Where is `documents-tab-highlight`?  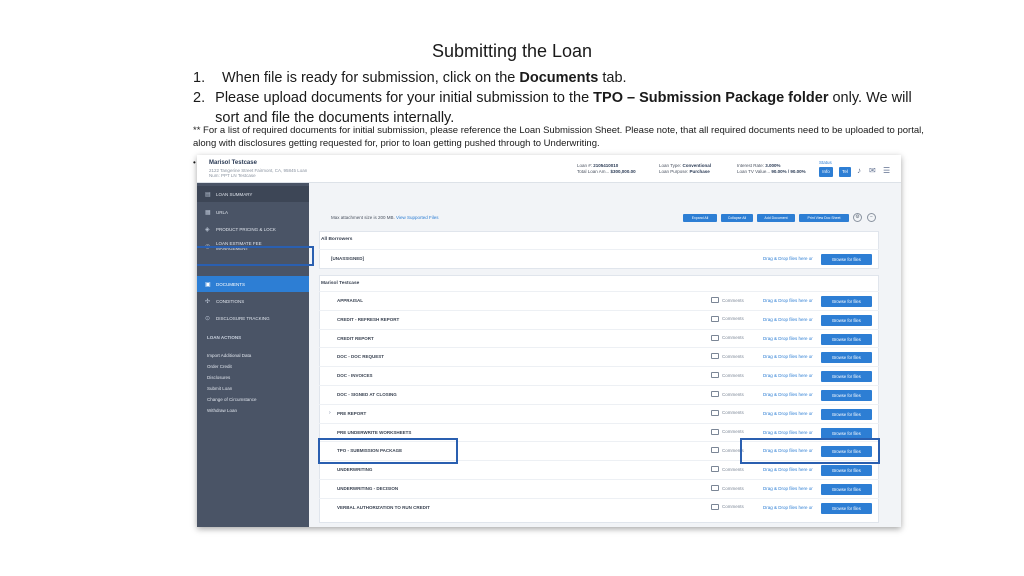 documents-tab-highlight is located at coordinates (255, 256).